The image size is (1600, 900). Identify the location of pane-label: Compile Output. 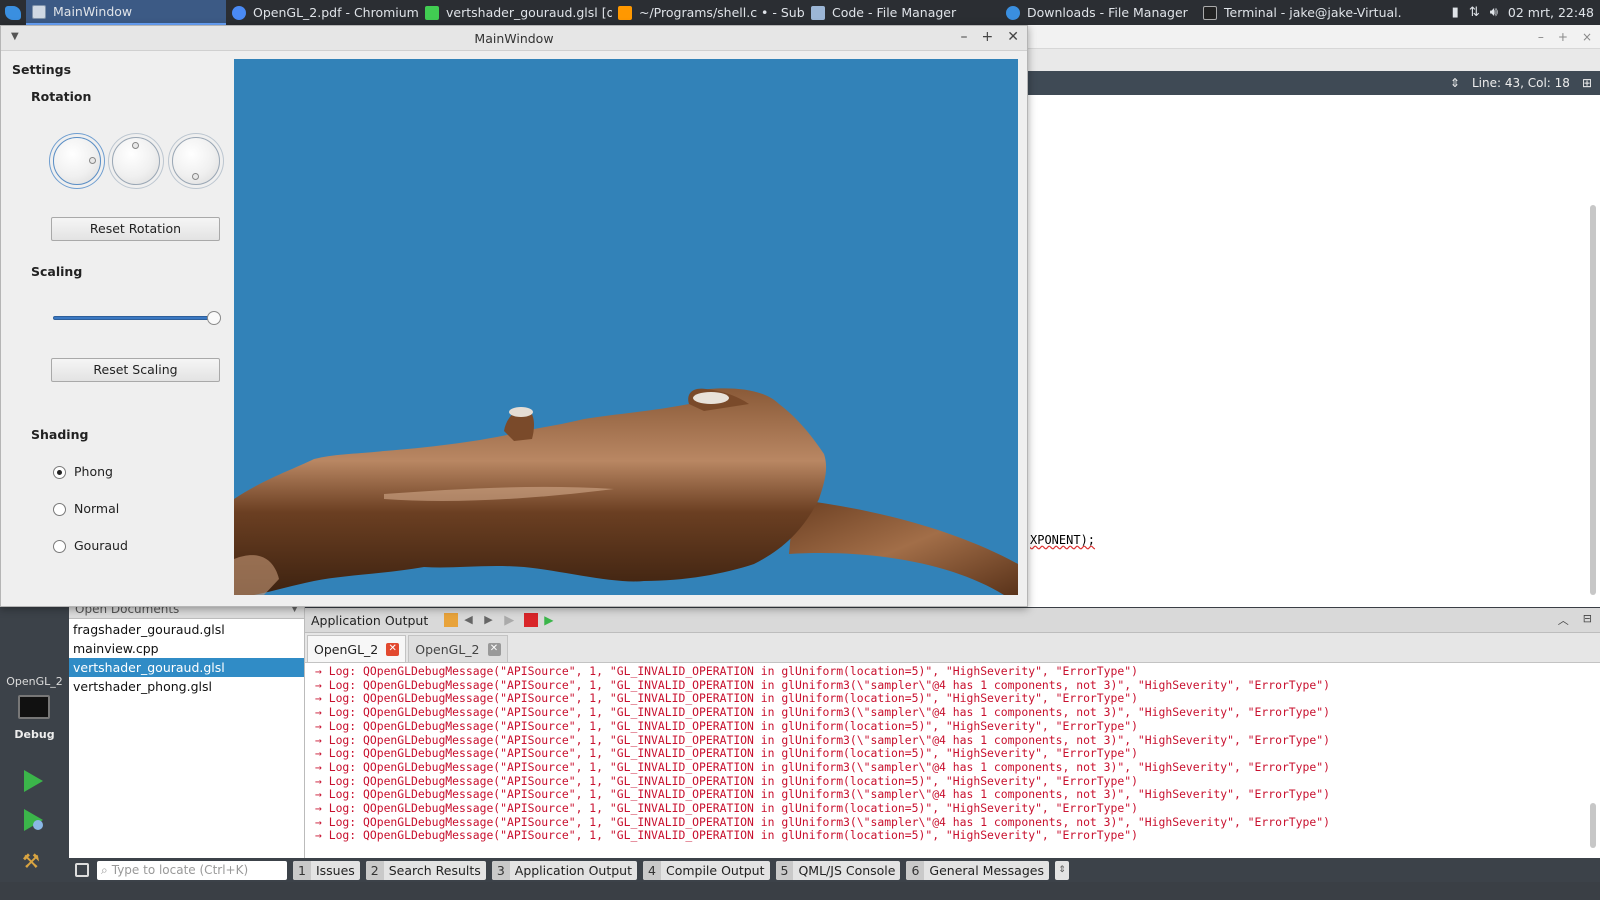
(715, 870).